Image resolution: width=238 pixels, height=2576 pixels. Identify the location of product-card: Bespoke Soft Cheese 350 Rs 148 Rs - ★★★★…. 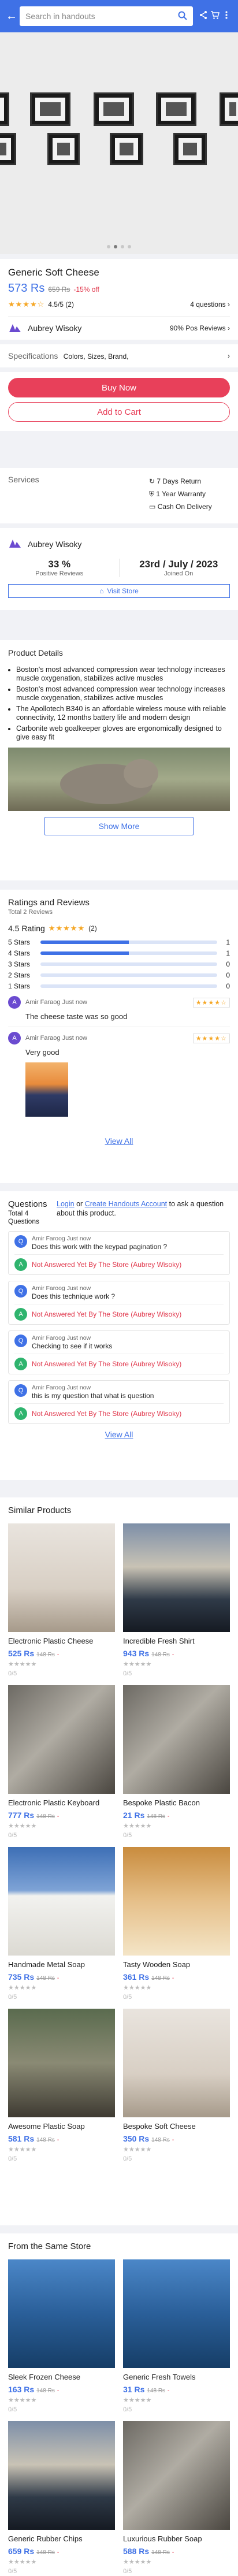
(176, 2085).